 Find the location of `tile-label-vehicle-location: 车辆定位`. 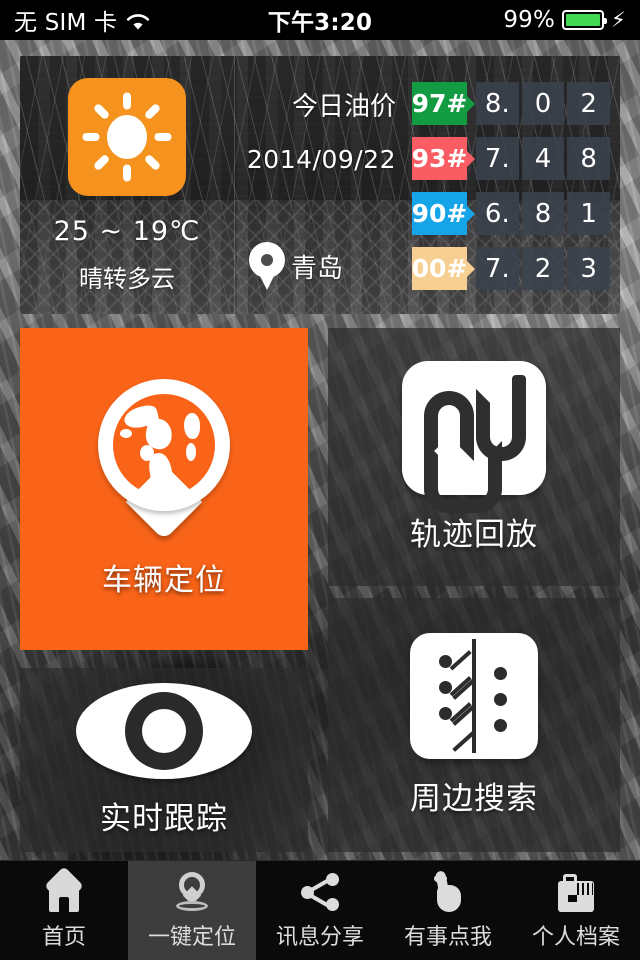

tile-label-vehicle-location: 车辆定位 is located at coordinates (164, 580).